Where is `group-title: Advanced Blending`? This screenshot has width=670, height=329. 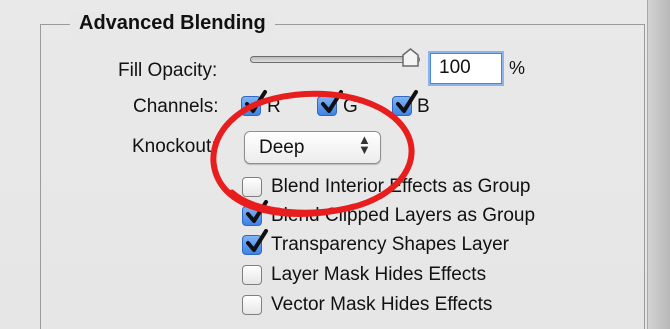
group-title: Advanced Blending is located at coordinates (172, 23).